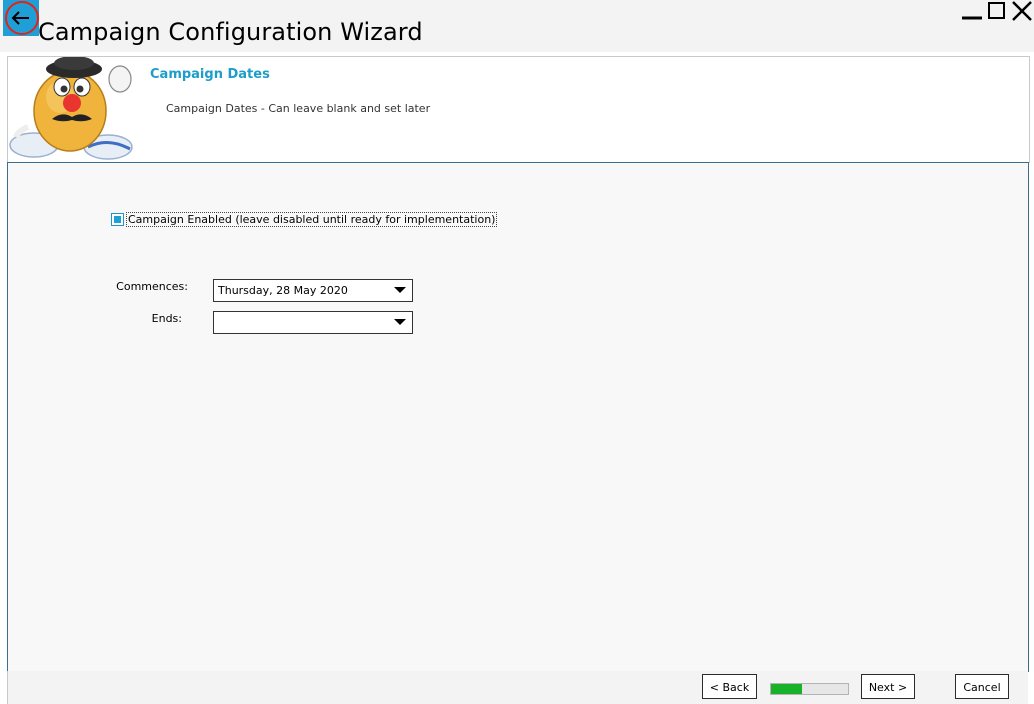 The image size is (1034, 704). Describe the element at coordinates (210, 74) in the screenshot. I see `step-title: Campaign Dates` at that location.